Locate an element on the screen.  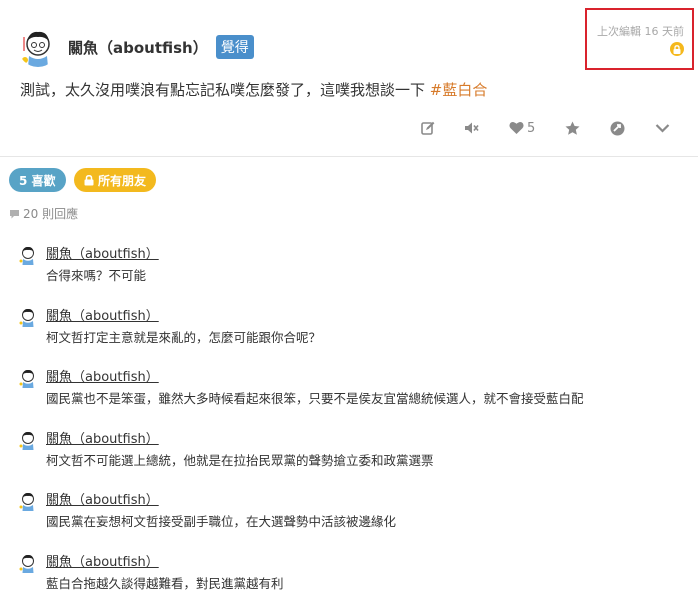
like-count: 5 is located at coordinates (531, 128).